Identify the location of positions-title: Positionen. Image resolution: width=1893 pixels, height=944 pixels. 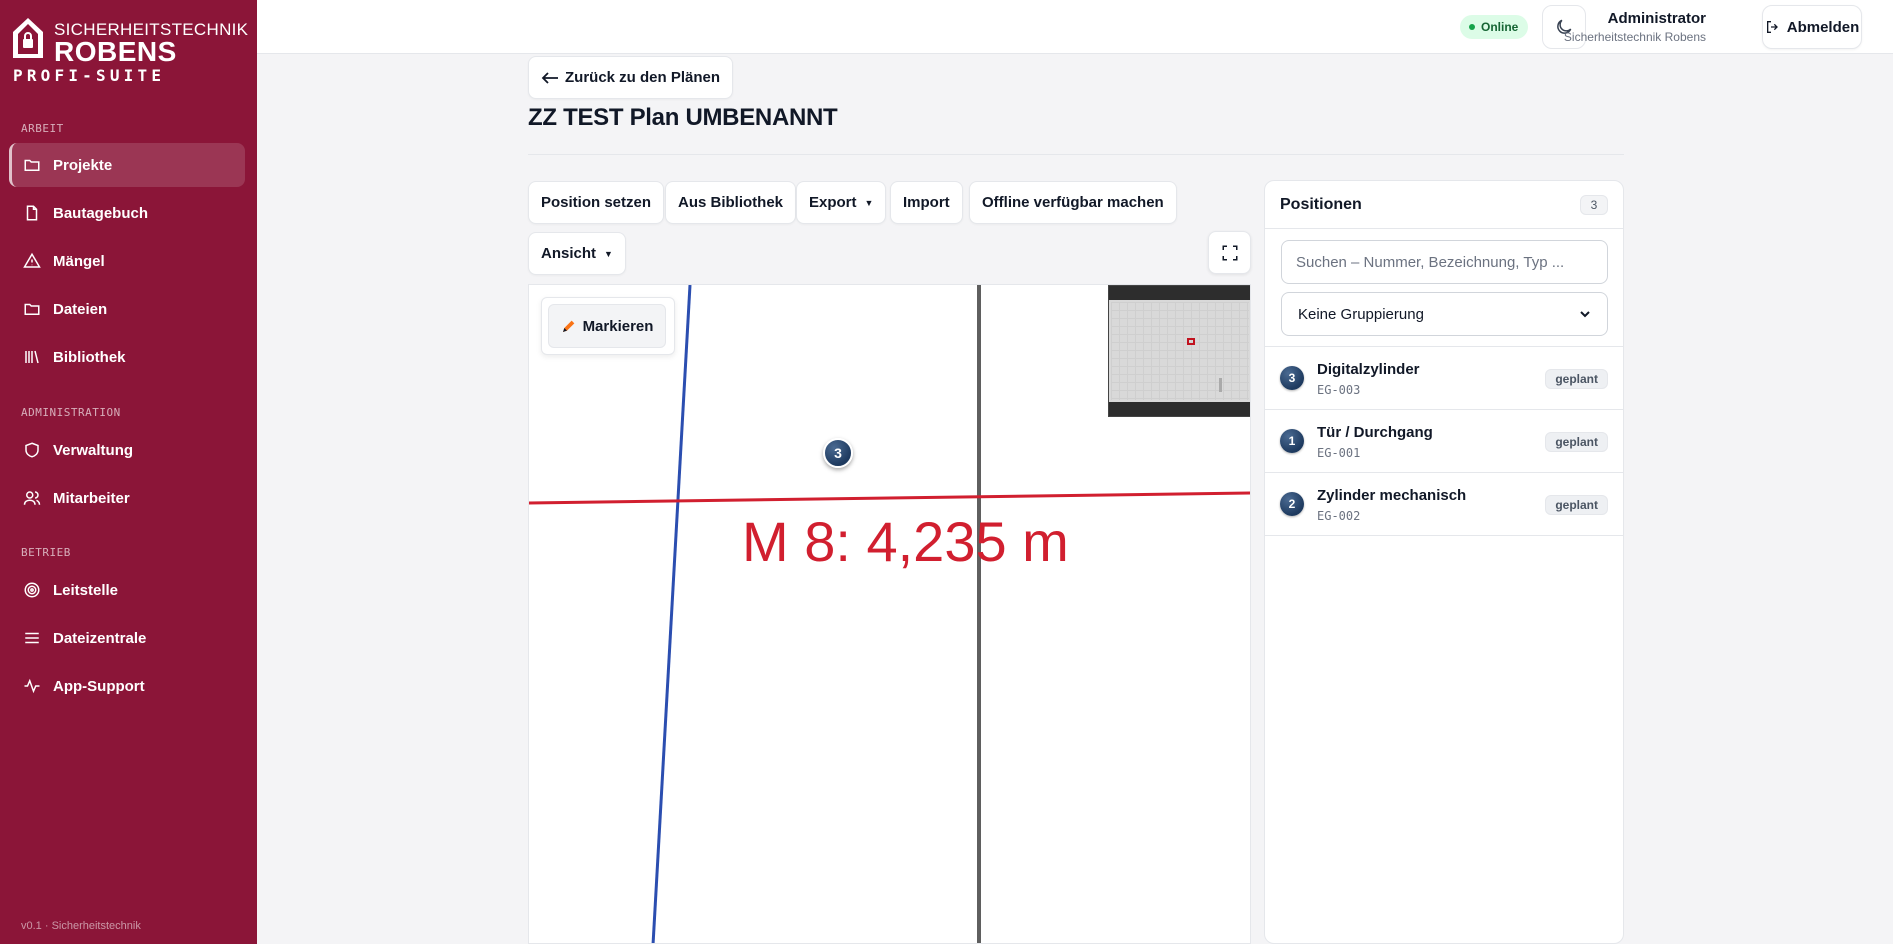
(1321, 204).